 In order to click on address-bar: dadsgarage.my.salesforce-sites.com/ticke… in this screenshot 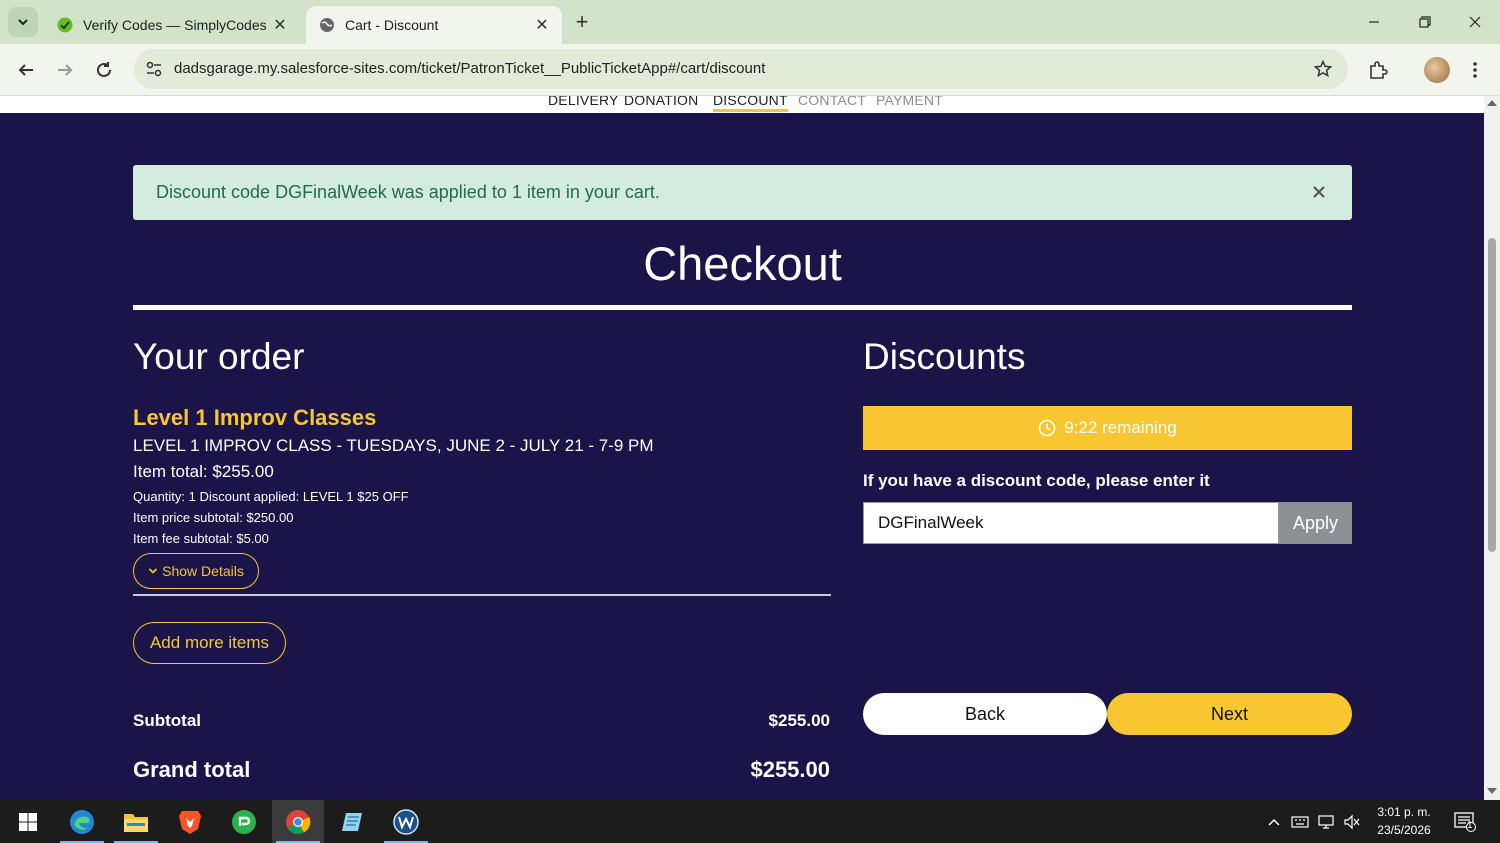, I will do `click(741, 69)`.